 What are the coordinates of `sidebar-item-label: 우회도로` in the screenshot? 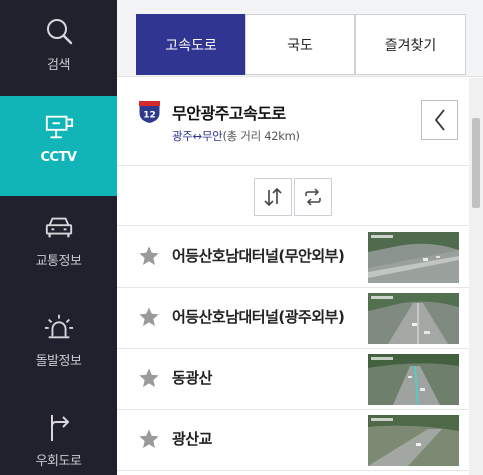 It's located at (58, 461).